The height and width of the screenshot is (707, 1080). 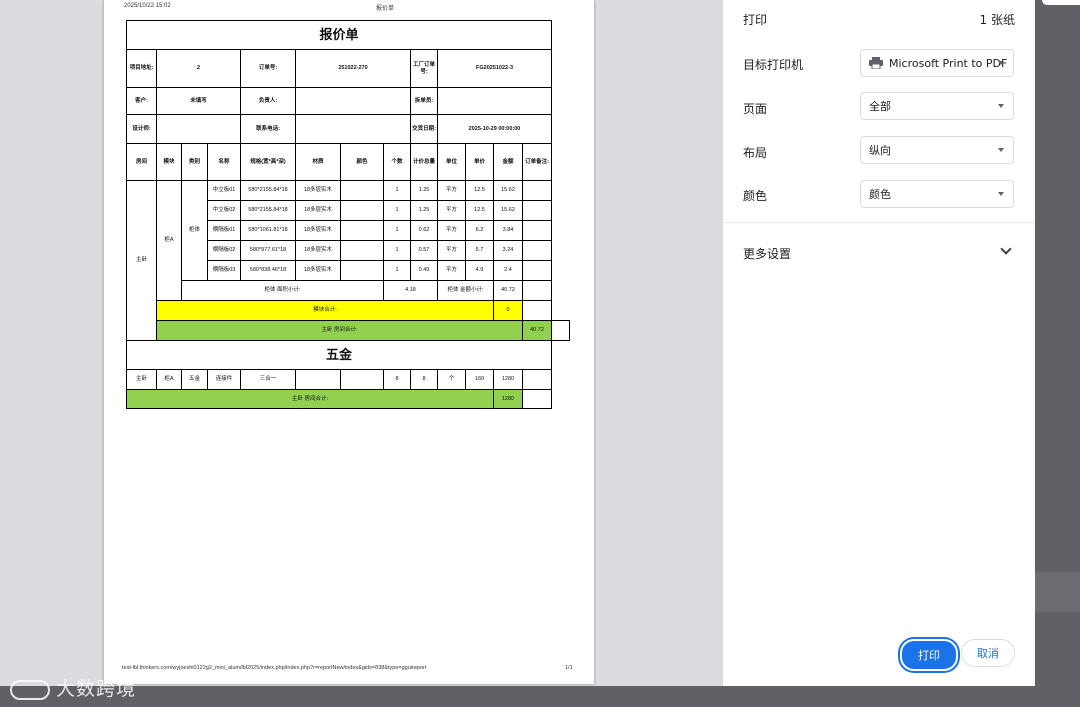 What do you see at coordinates (268, 270) in the screenshot?
I see `cell-spec: 580*838.46*18` at bounding box center [268, 270].